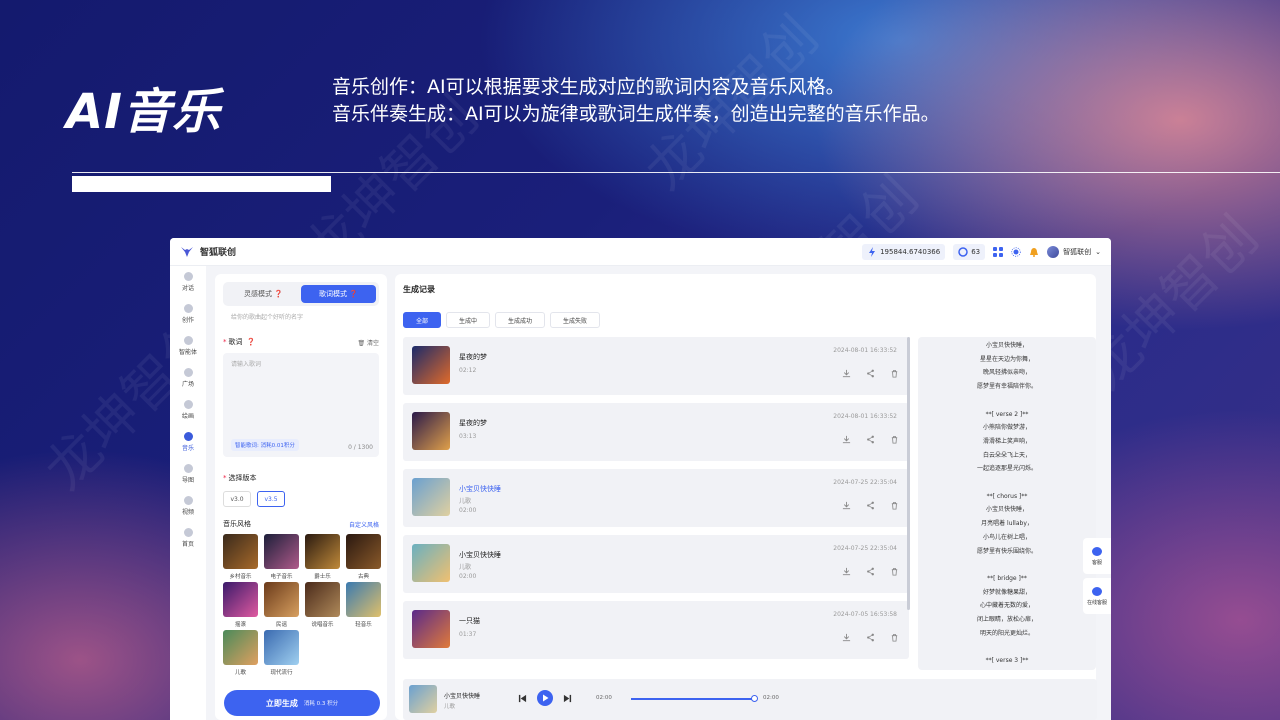 The image size is (1280, 720). I want to click on play-button, so click(545, 698).